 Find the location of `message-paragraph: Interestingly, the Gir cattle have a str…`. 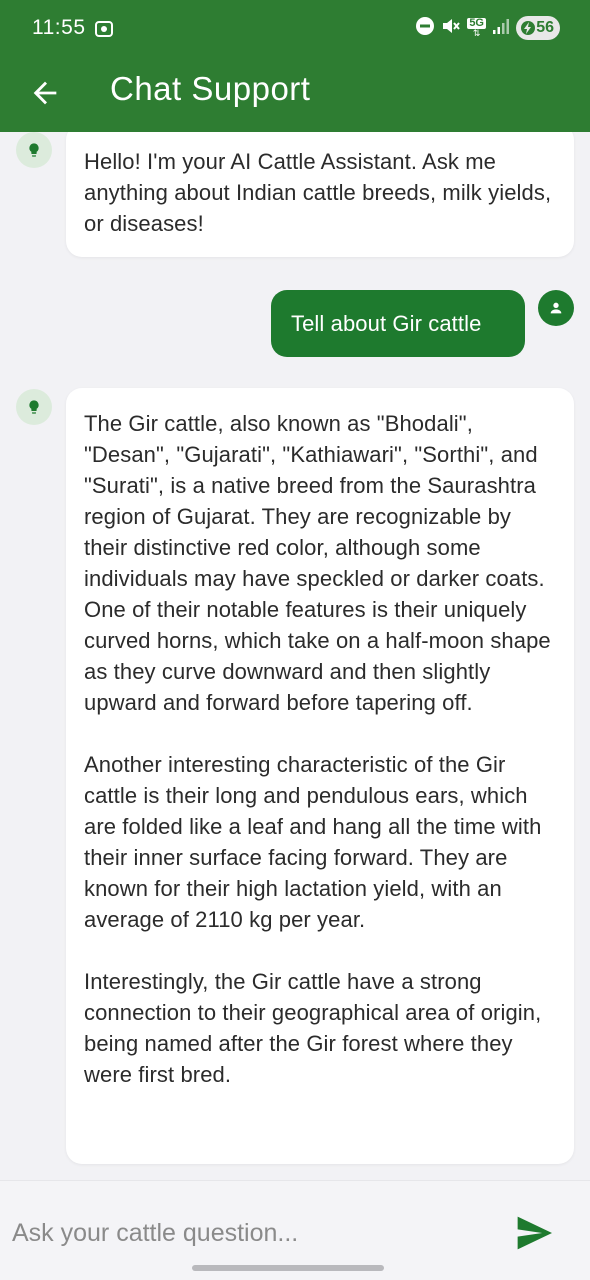

message-paragraph: Interestingly, the Gir cattle have a str… is located at coordinates (313, 1028).